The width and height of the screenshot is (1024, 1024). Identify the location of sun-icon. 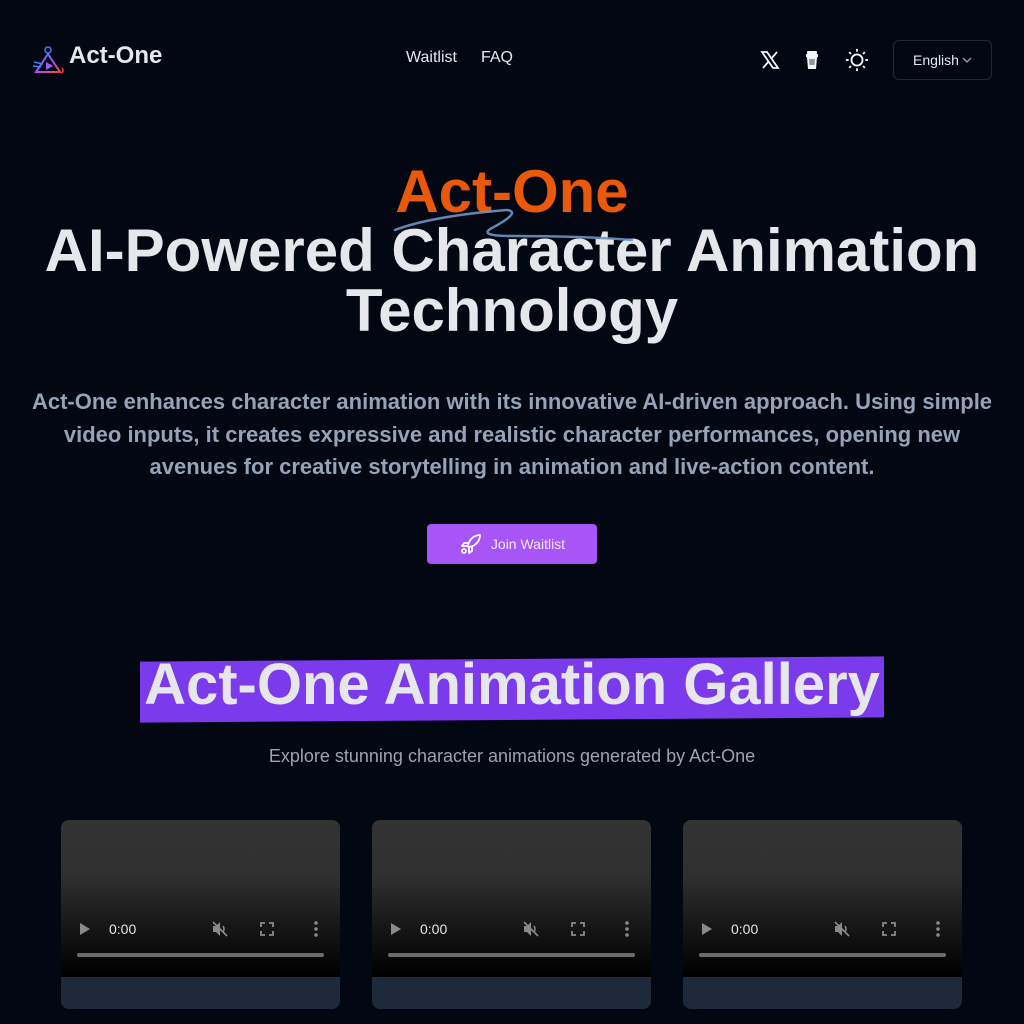
(857, 60).